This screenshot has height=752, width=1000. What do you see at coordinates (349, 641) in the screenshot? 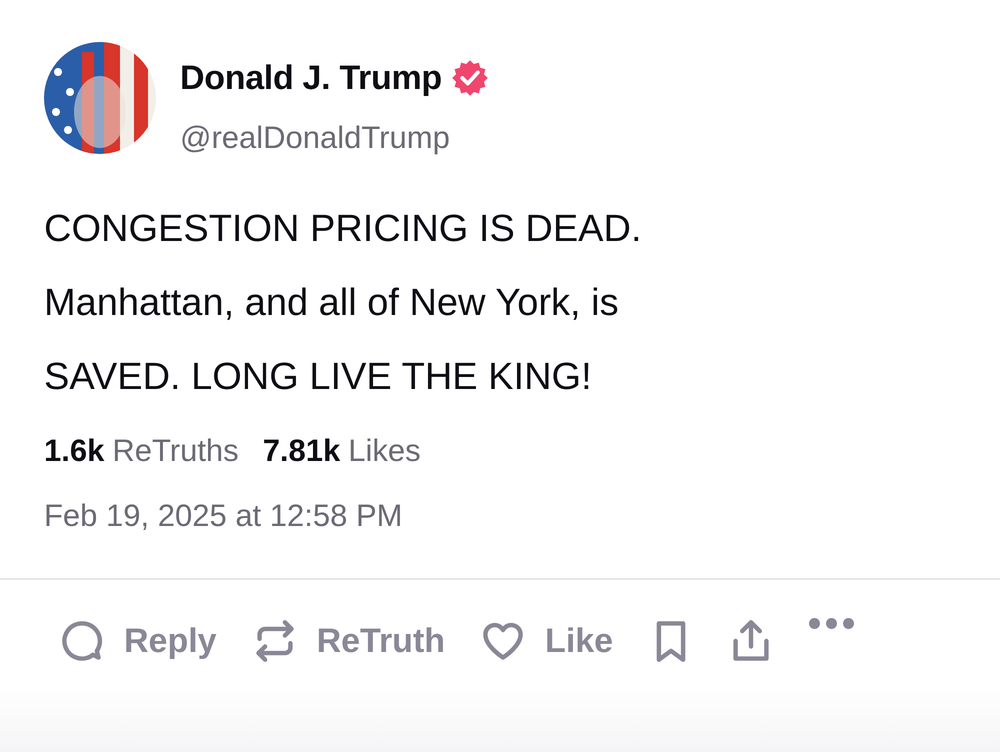
I see `retruth-button: ReTruth` at bounding box center [349, 641].